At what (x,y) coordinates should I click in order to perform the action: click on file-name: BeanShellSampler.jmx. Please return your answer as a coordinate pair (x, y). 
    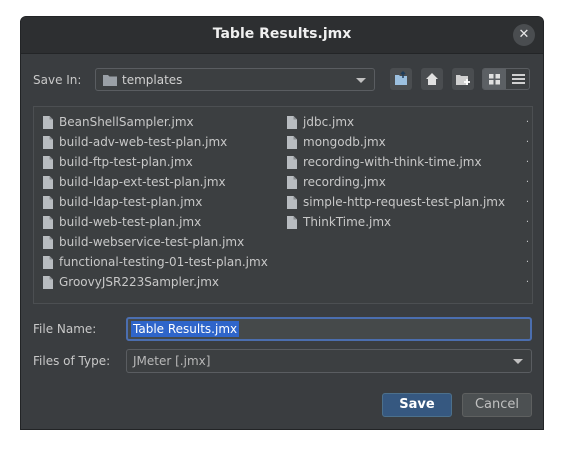
    Looking at the image, I should click on (126, 122).